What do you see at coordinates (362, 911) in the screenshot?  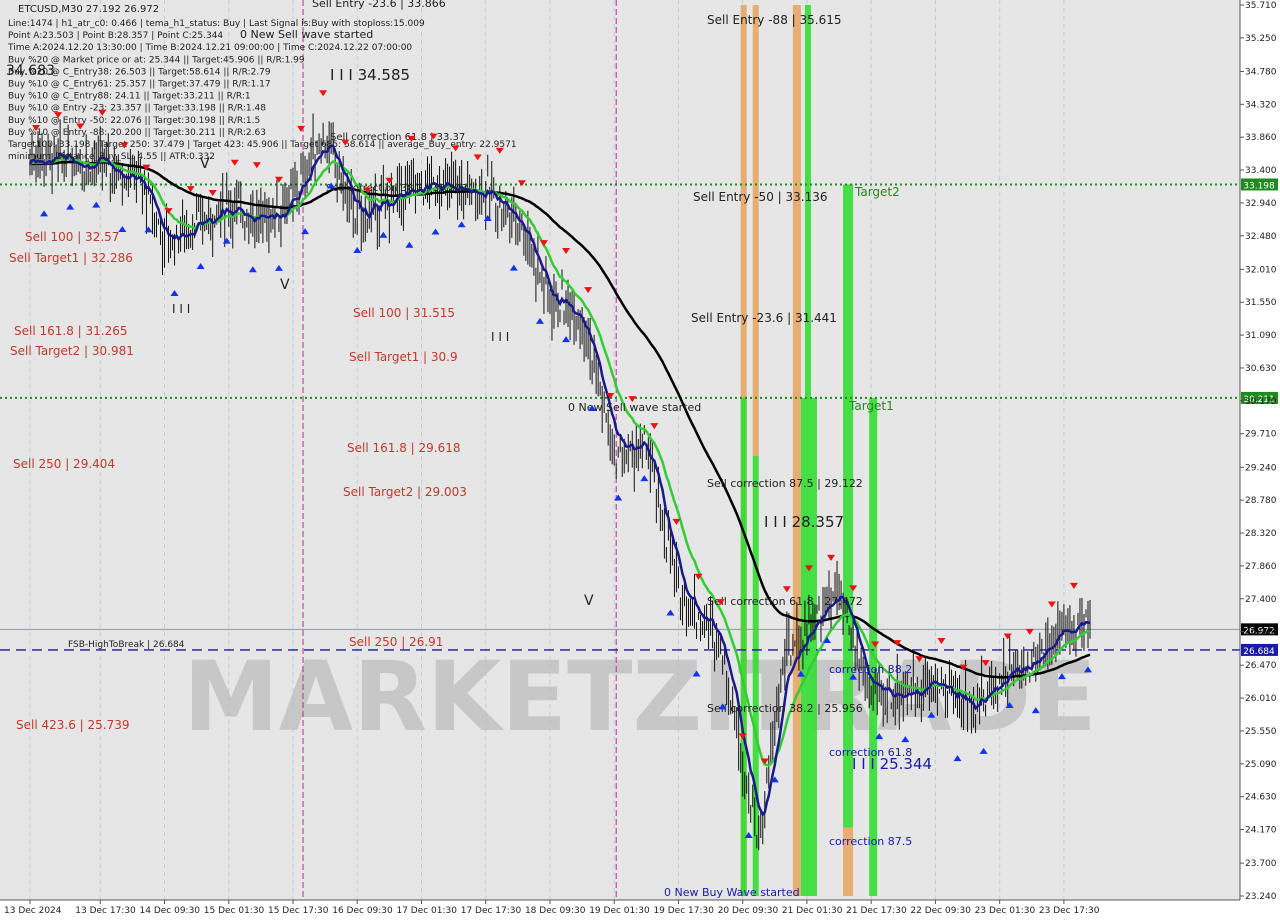 I see `x-tick-label: 16 Dec 09:30` at bounding box center [362, 911].